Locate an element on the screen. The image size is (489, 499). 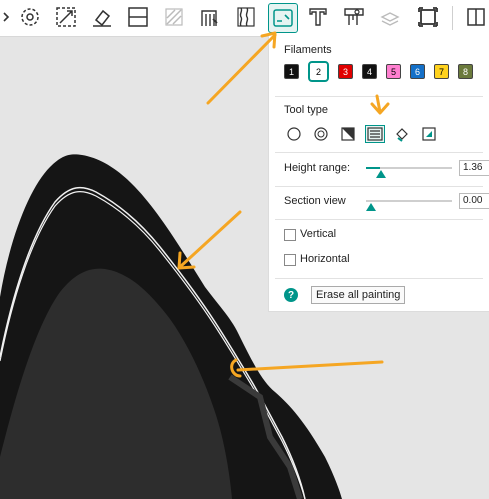
text-emboss-icon is located at coordinates (318, 17).